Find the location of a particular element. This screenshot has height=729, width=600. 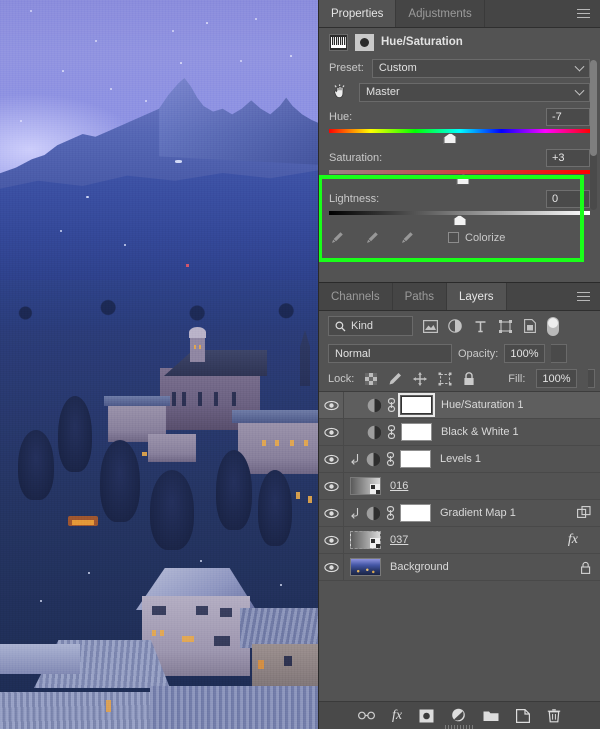

opacity-input: 100% is located at coordinates (524, 353).